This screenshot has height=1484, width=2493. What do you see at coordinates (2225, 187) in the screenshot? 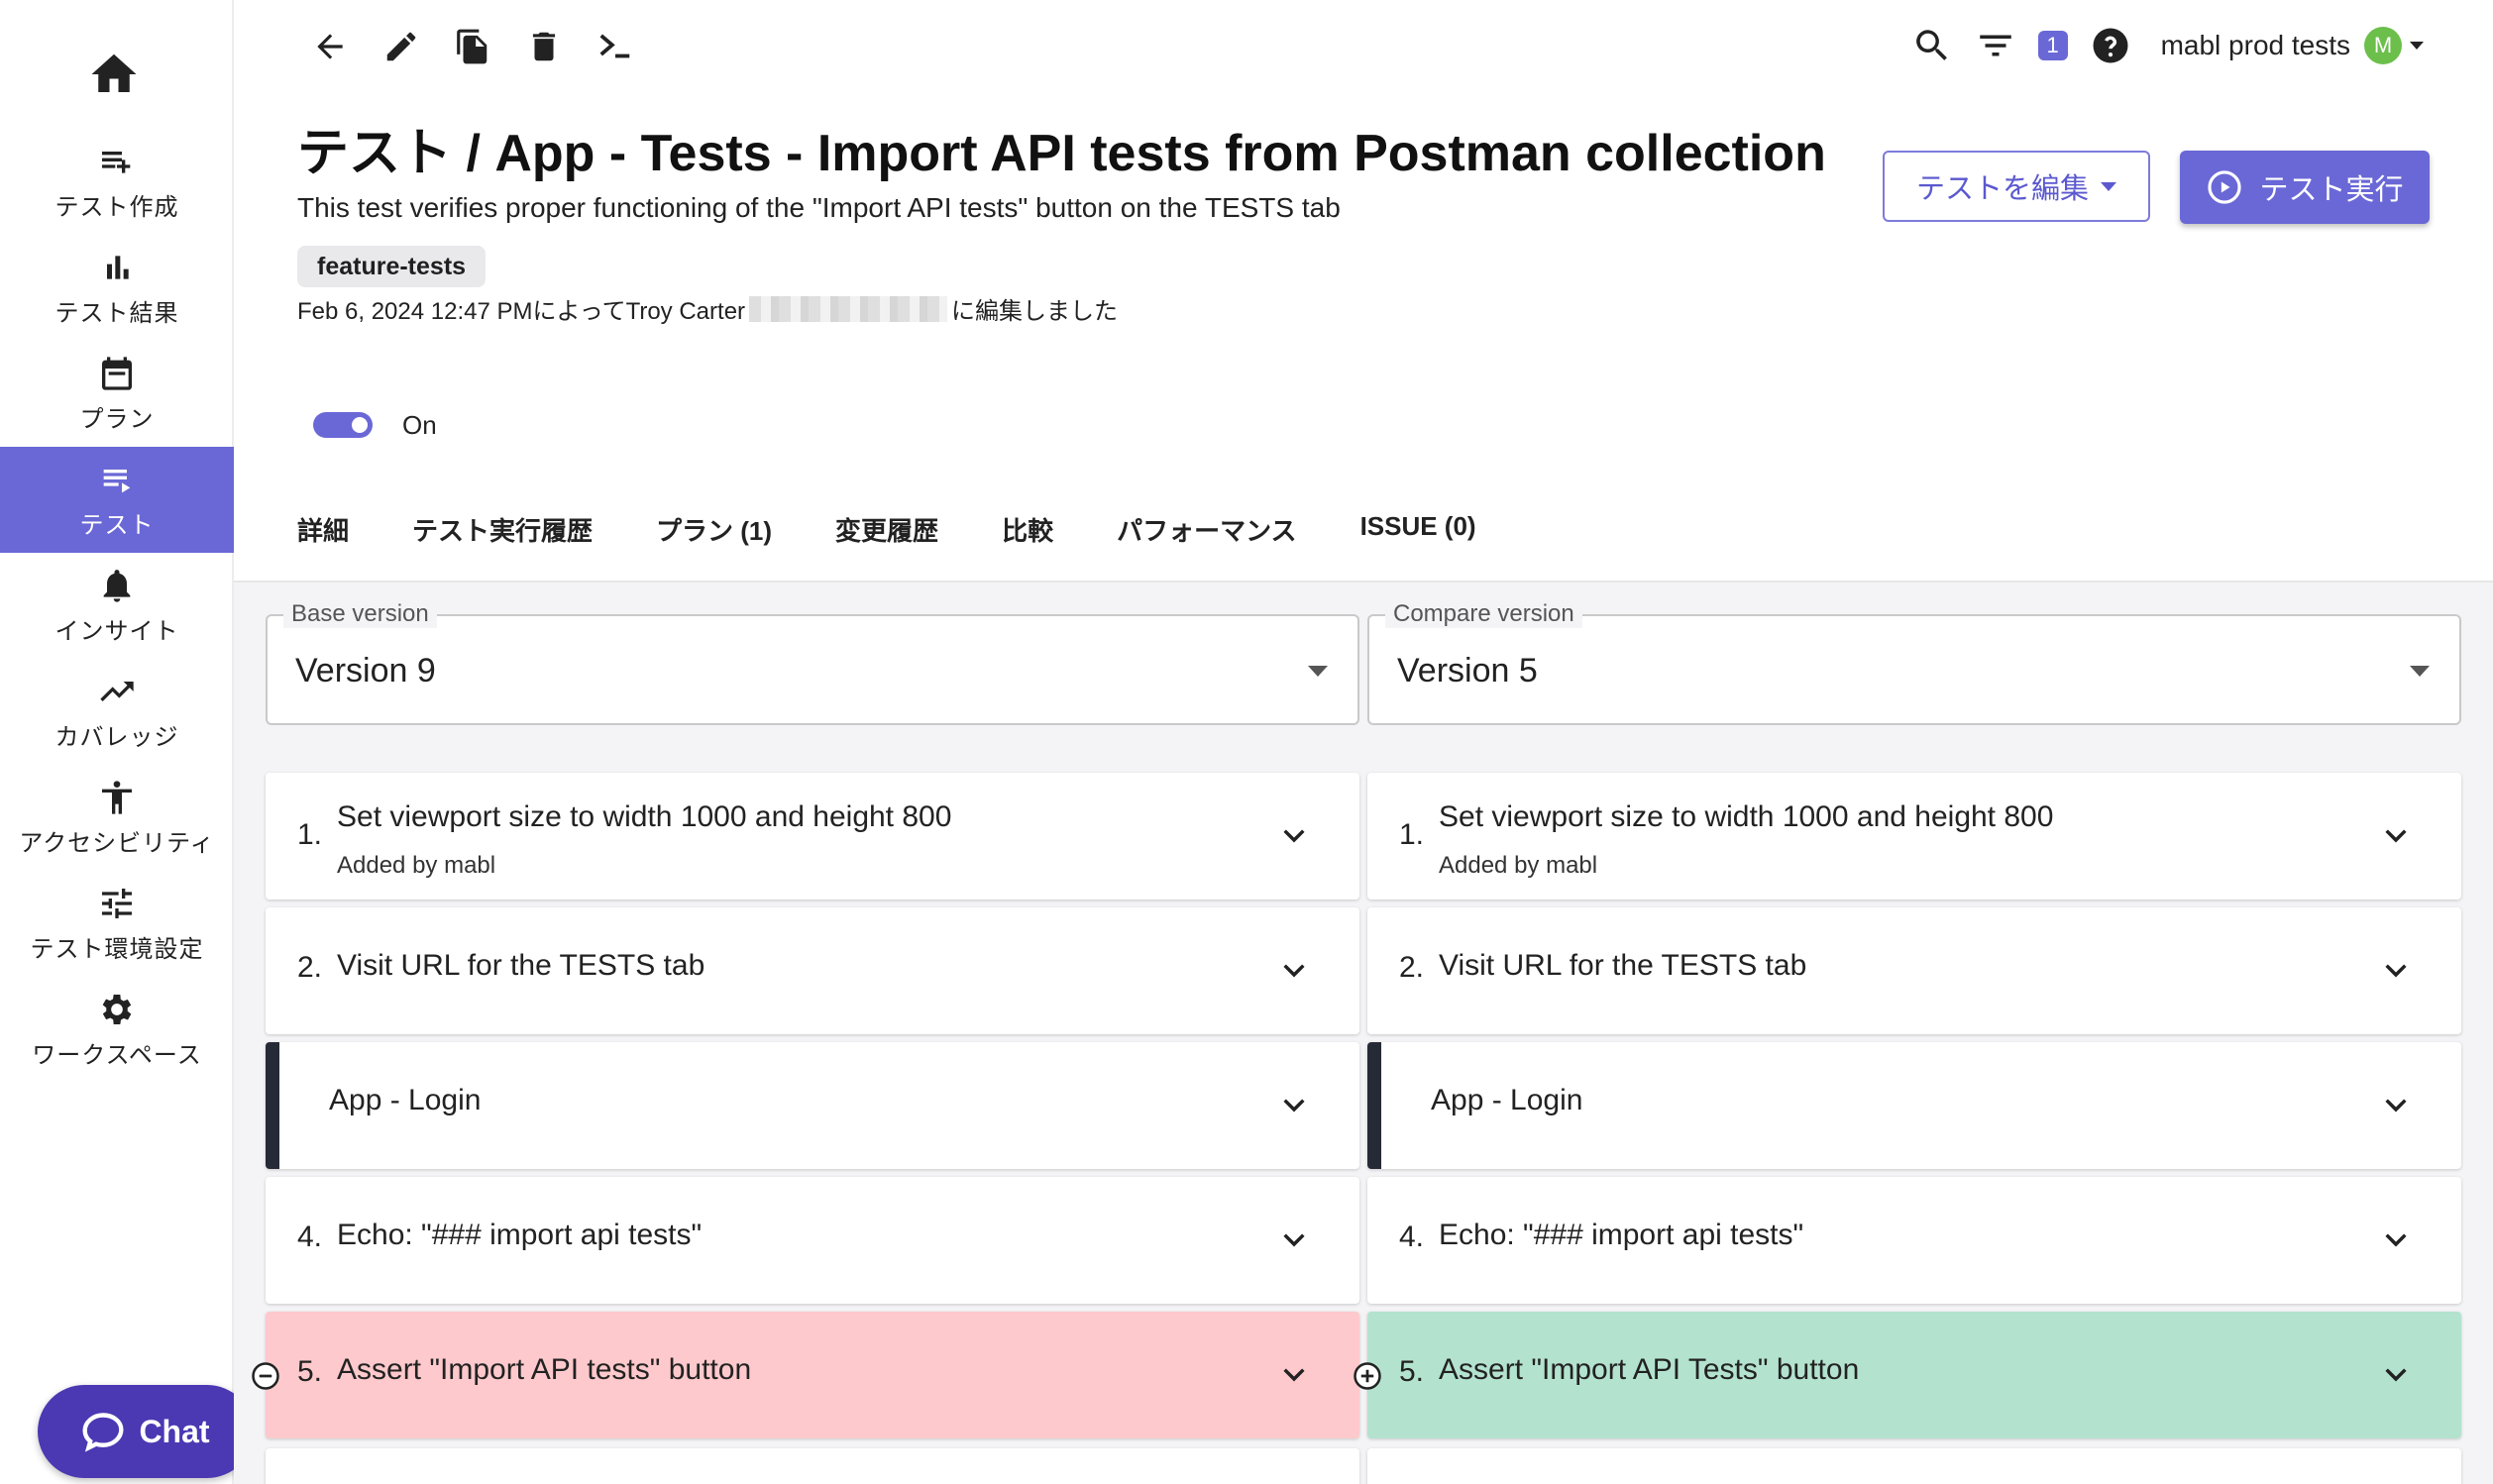
I see `play-circle-icon` at bounding box center [2225, 187].